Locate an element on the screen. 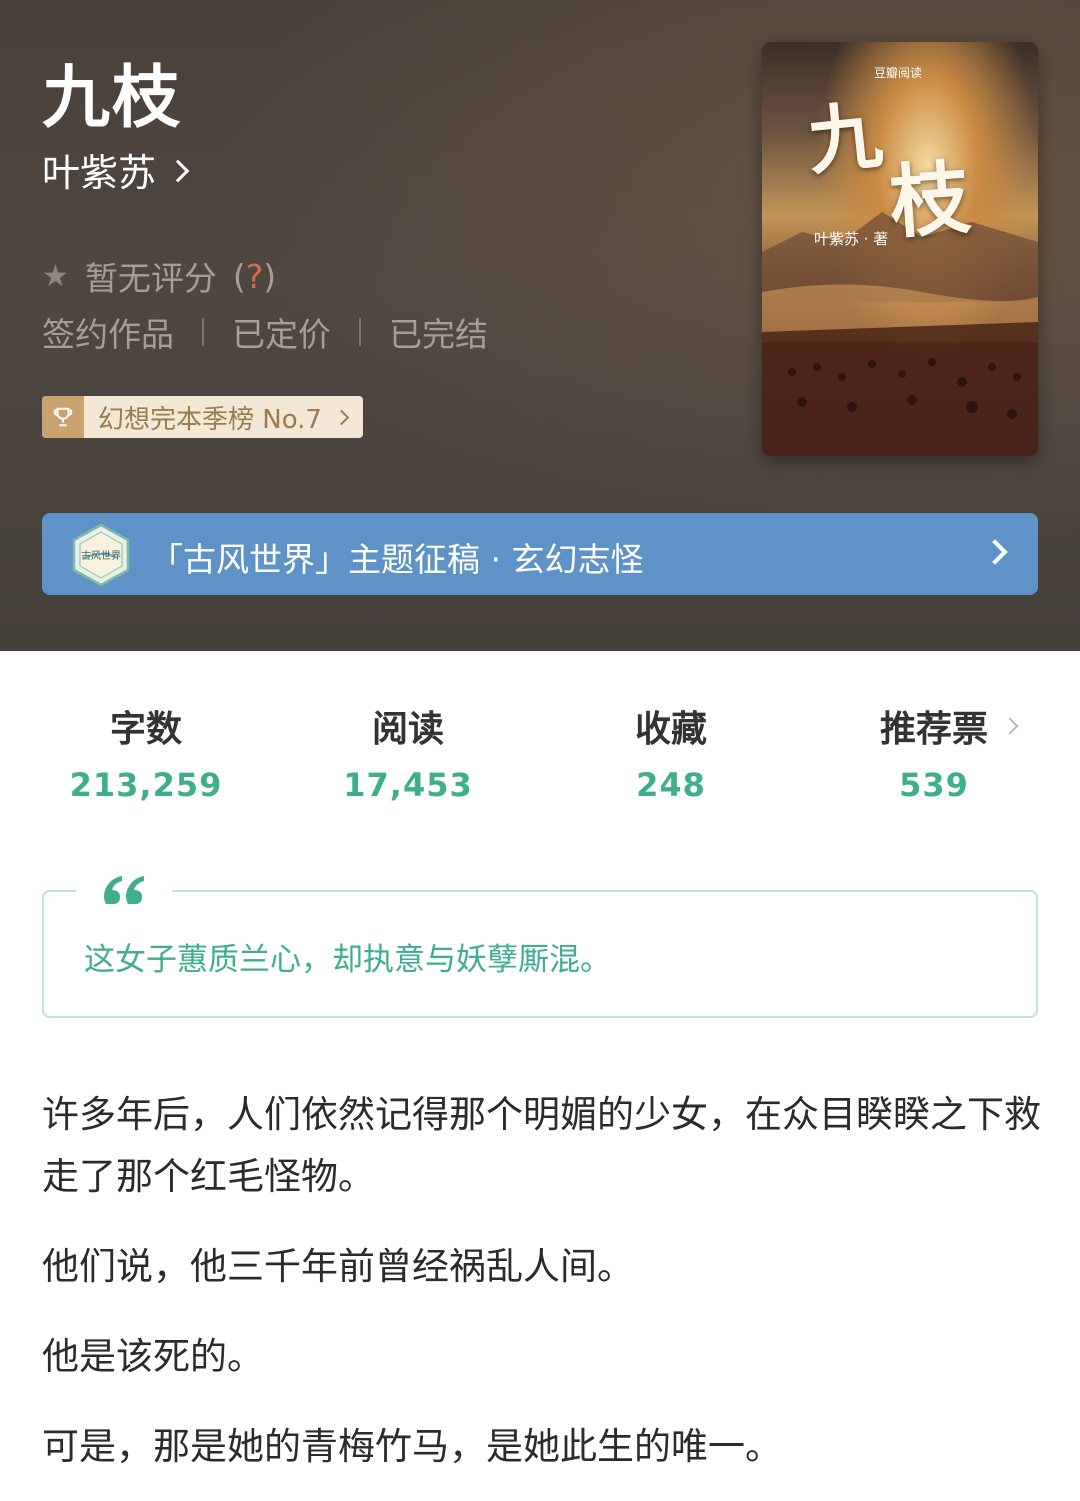 This screenshot has width=1080, height=1501. stat-label: 推荐票 is located at coordinates (933, 729).